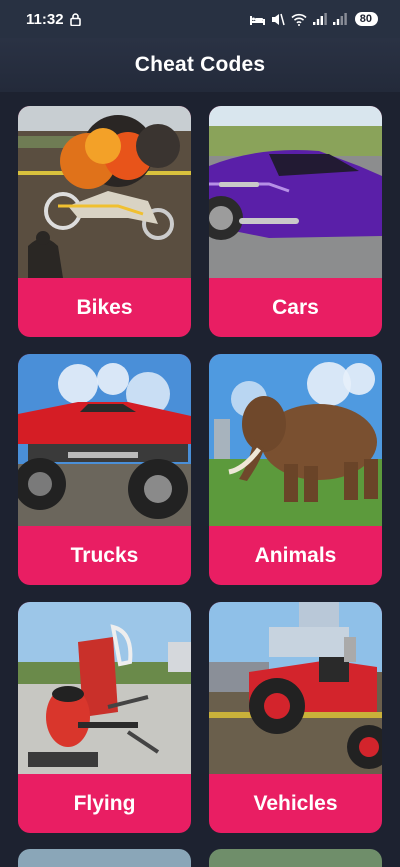 The height and width of the screenshot is (867, 400). What do you see at coordinates (75, 19) in the screenshot?
I see `lock-icon` at bounding box center [75, 19].